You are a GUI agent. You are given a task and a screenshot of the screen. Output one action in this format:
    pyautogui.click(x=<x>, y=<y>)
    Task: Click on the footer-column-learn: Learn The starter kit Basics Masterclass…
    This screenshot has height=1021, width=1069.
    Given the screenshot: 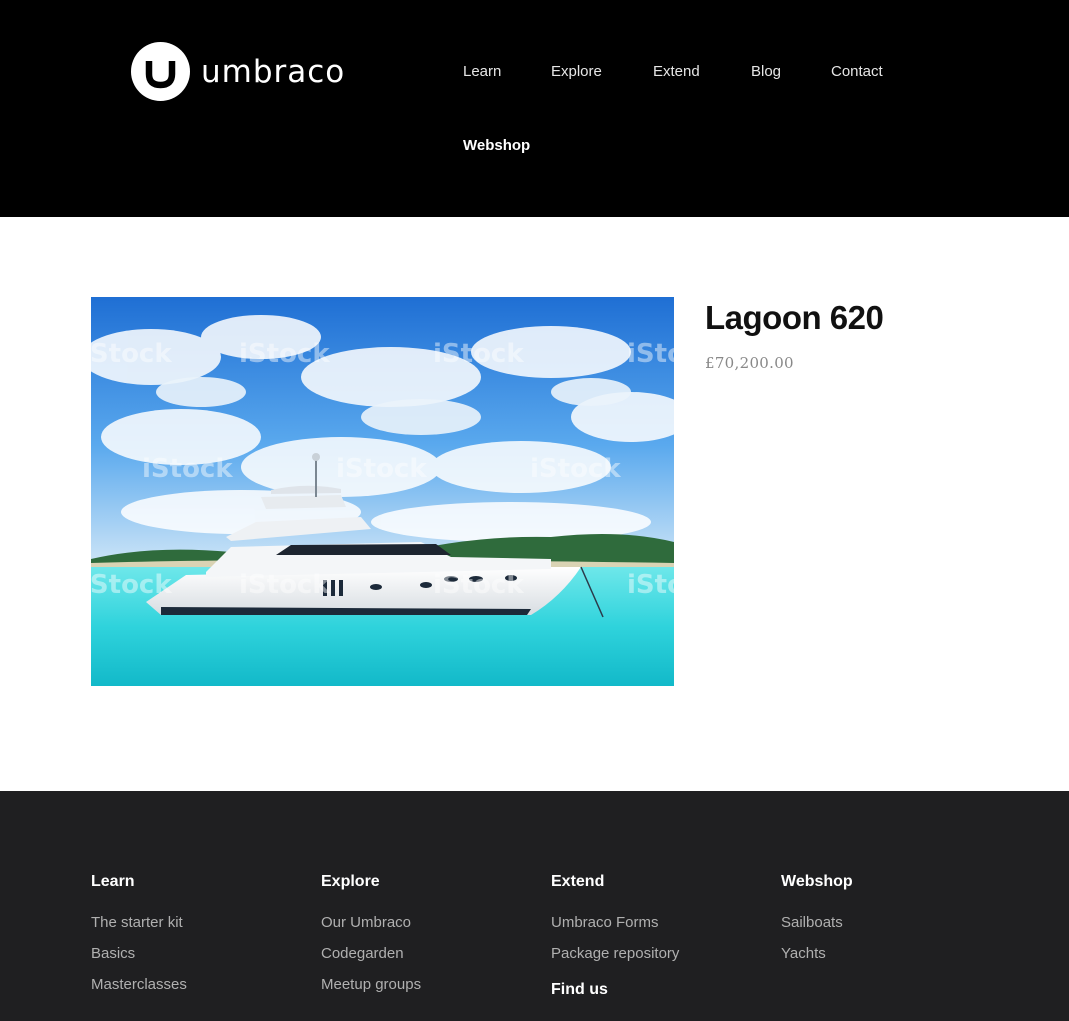 What is the action you would take?
    pyautogui.click(x=139, y=940)
    